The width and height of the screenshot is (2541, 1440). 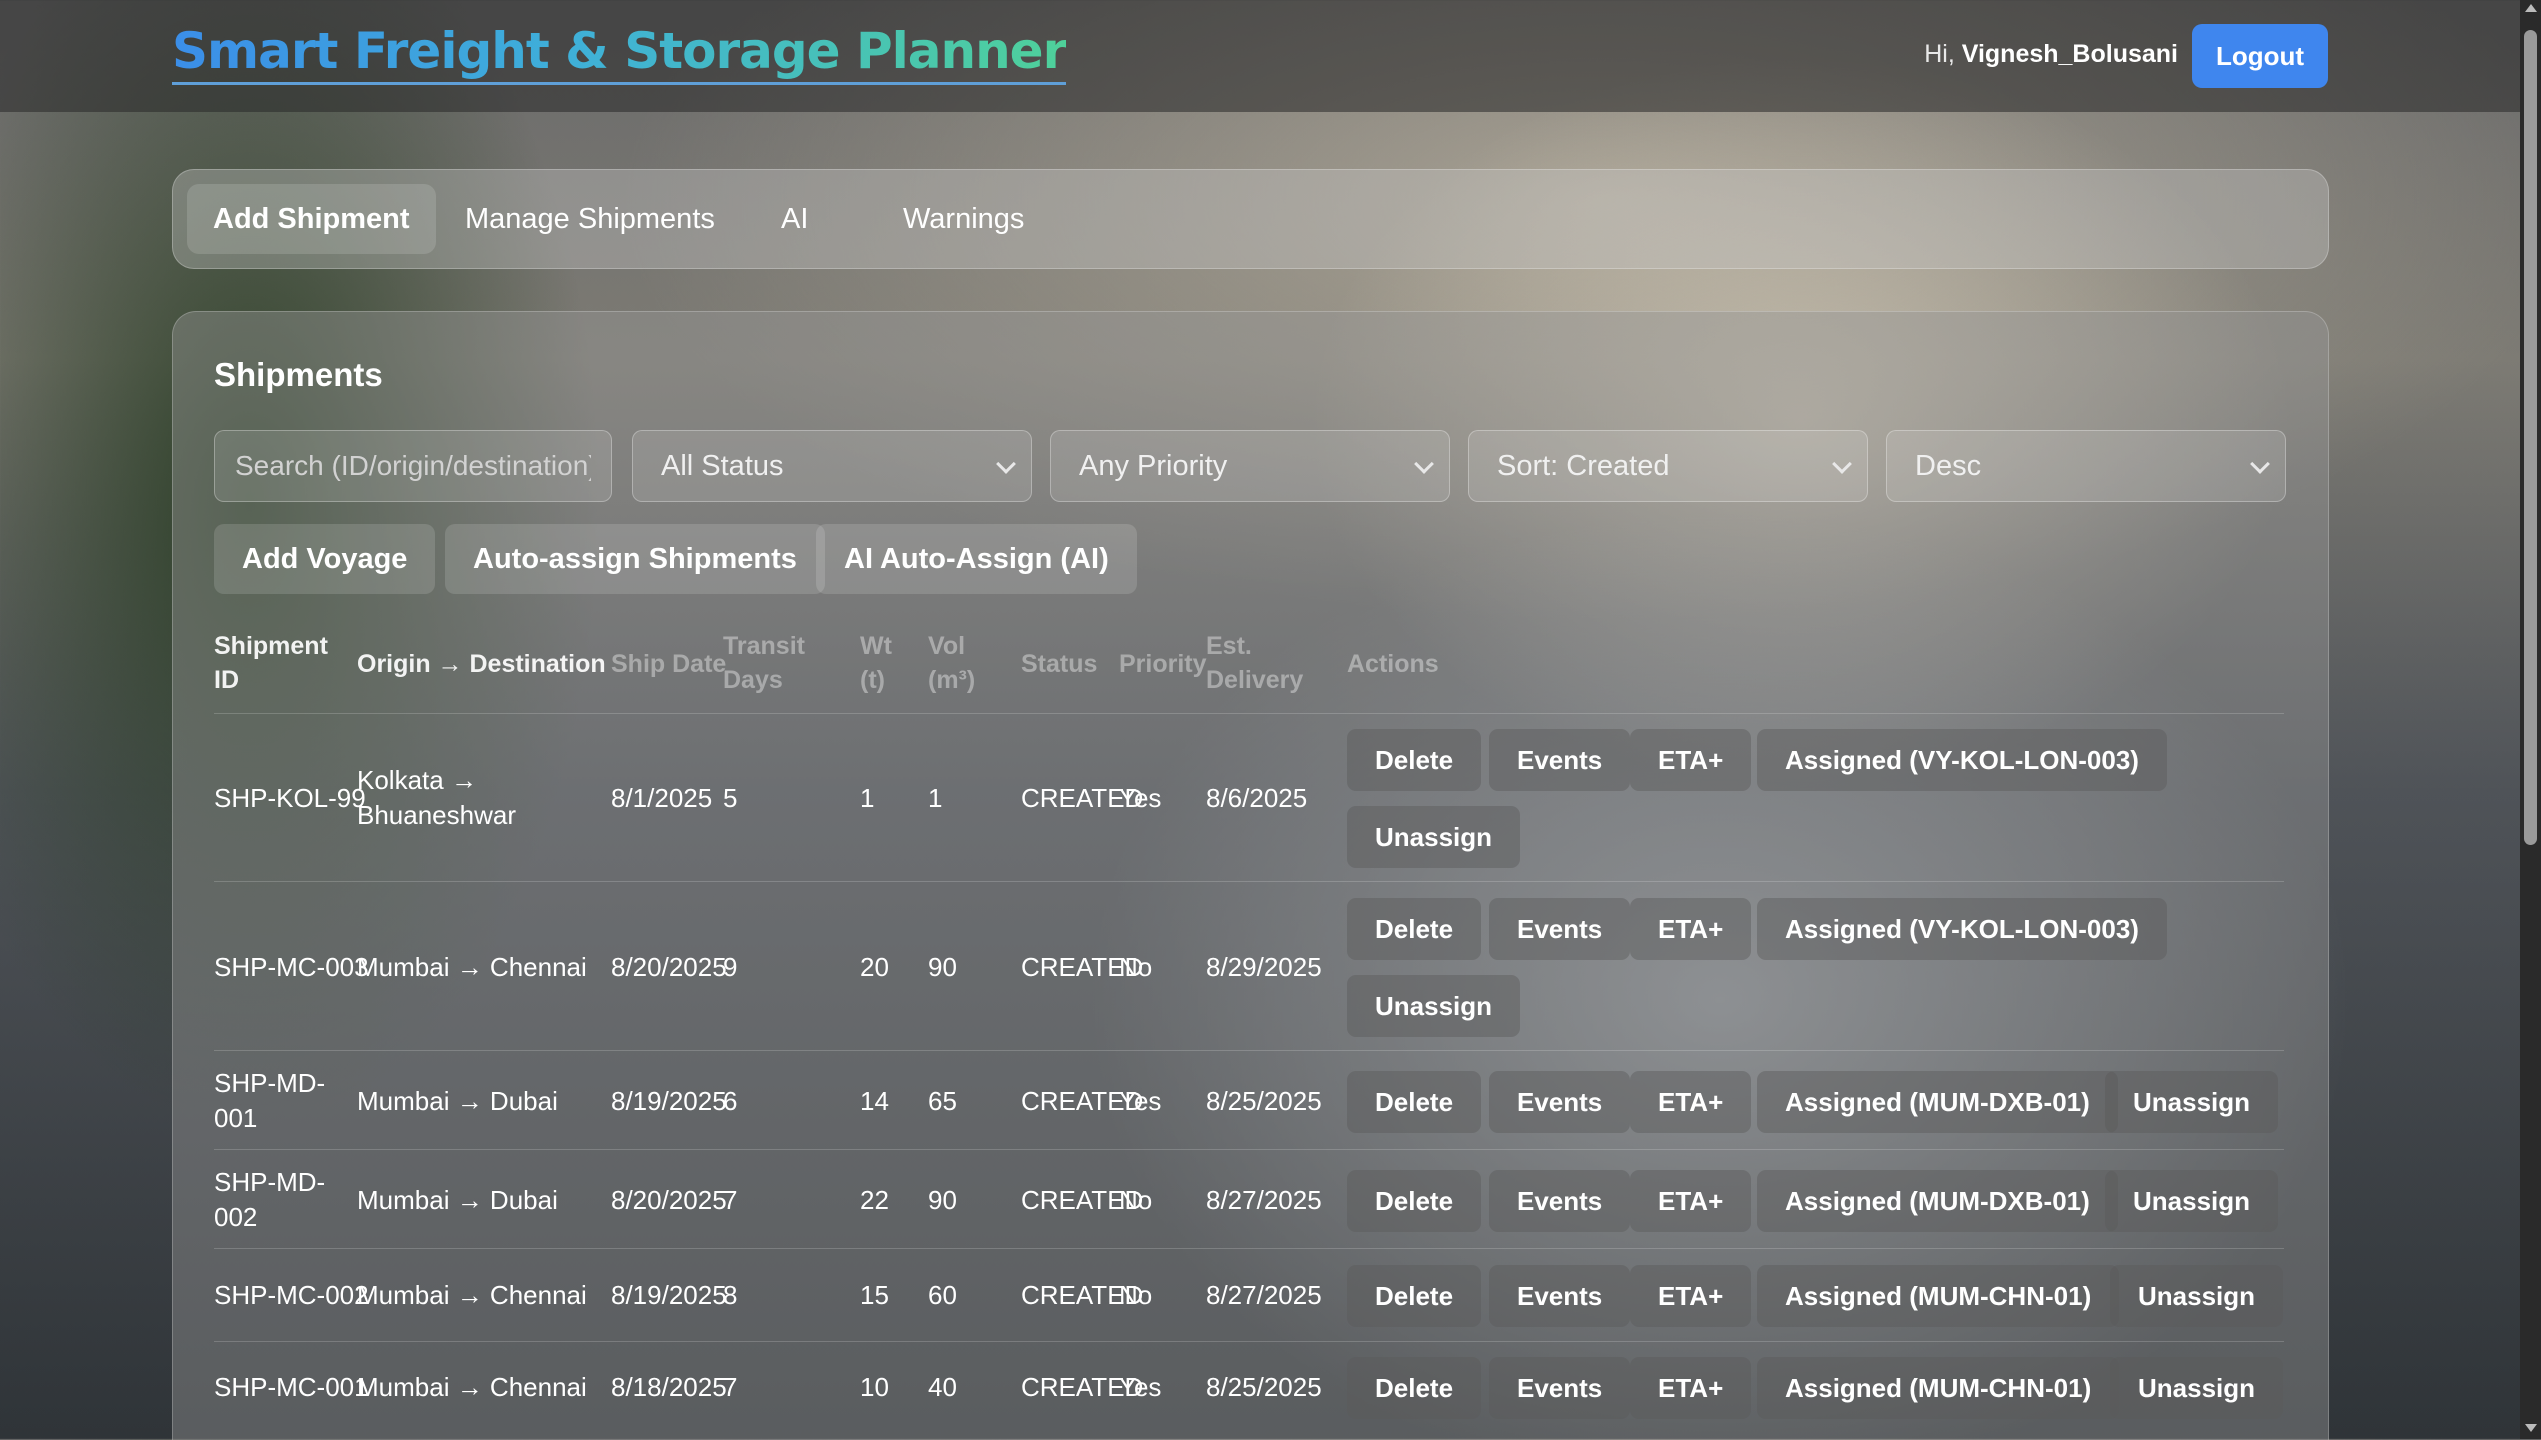 What do you see at coordinates (976, 559) in the screenshot?
I see `ai-auto-assign-button: AI Auto-Assign (AI)` at bounding box center [976, 559].